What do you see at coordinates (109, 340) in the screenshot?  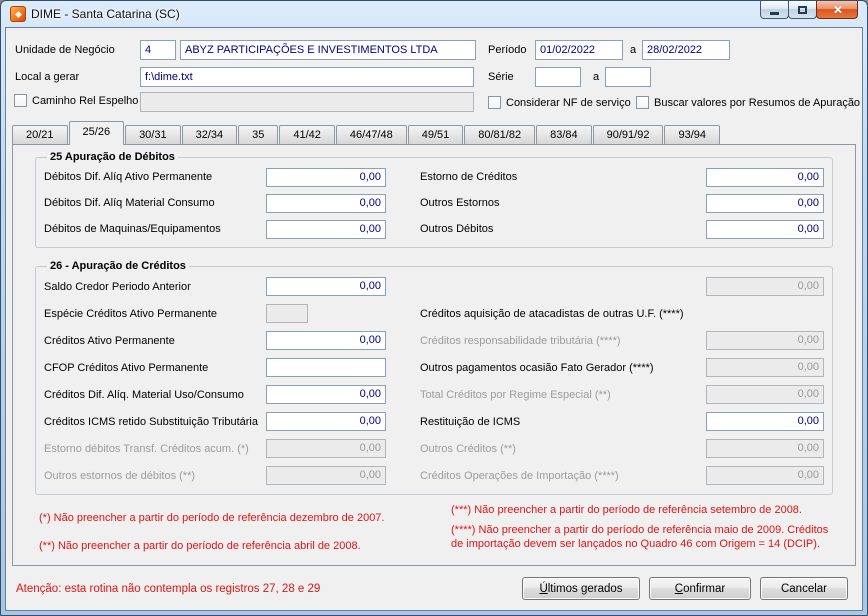 I see `field-label: Créditos Ativo Permanente` at bounding box center [109, 340].